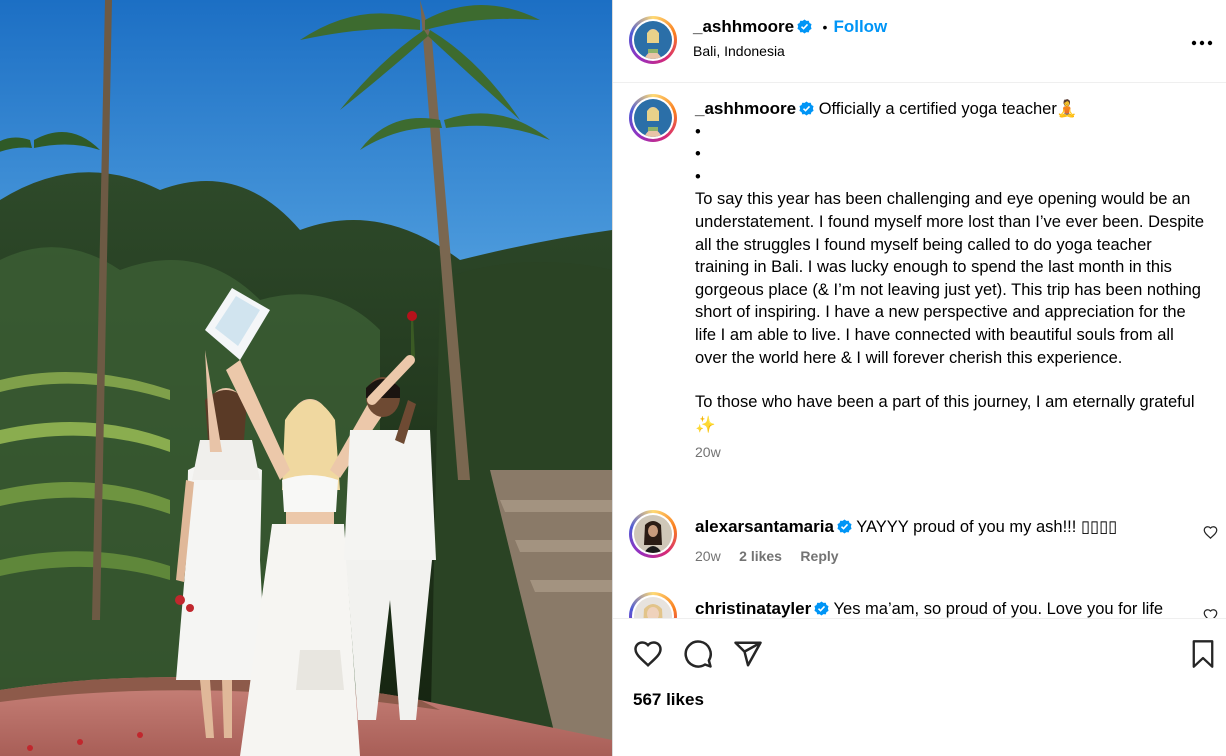  I want to click on comment-username: christinatayler, so click(753, 608).